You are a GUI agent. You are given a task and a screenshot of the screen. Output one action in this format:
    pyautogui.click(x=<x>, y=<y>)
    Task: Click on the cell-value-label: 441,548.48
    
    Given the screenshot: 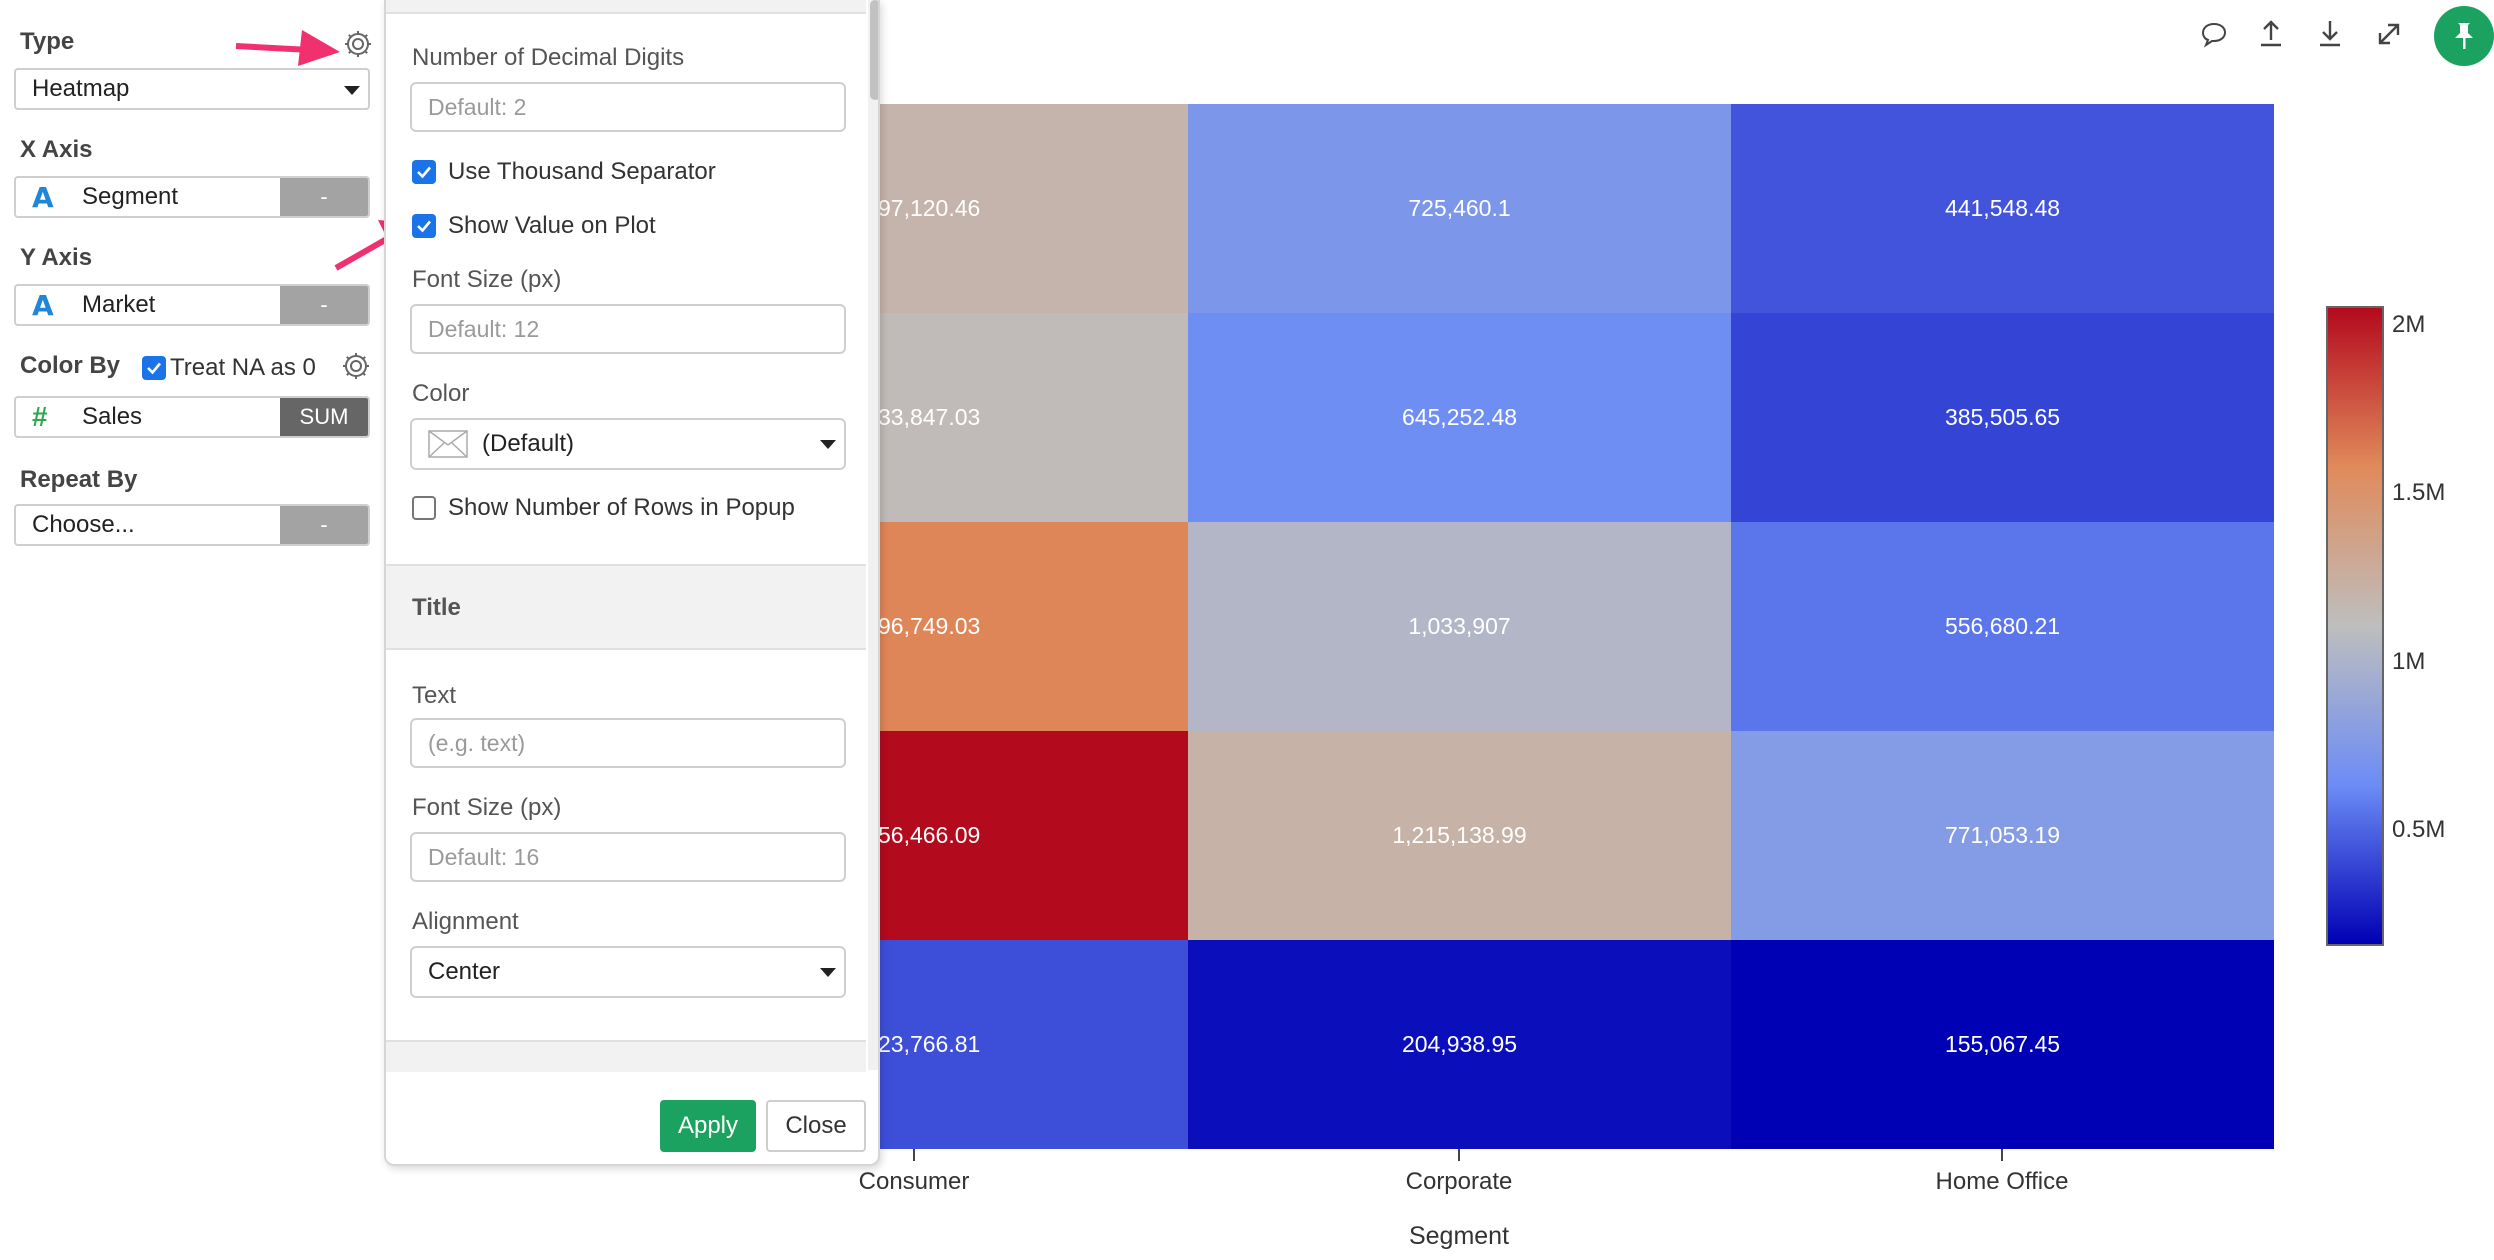 What is the action you would take?
    pyautogui.click(x=2002, y=208)
    